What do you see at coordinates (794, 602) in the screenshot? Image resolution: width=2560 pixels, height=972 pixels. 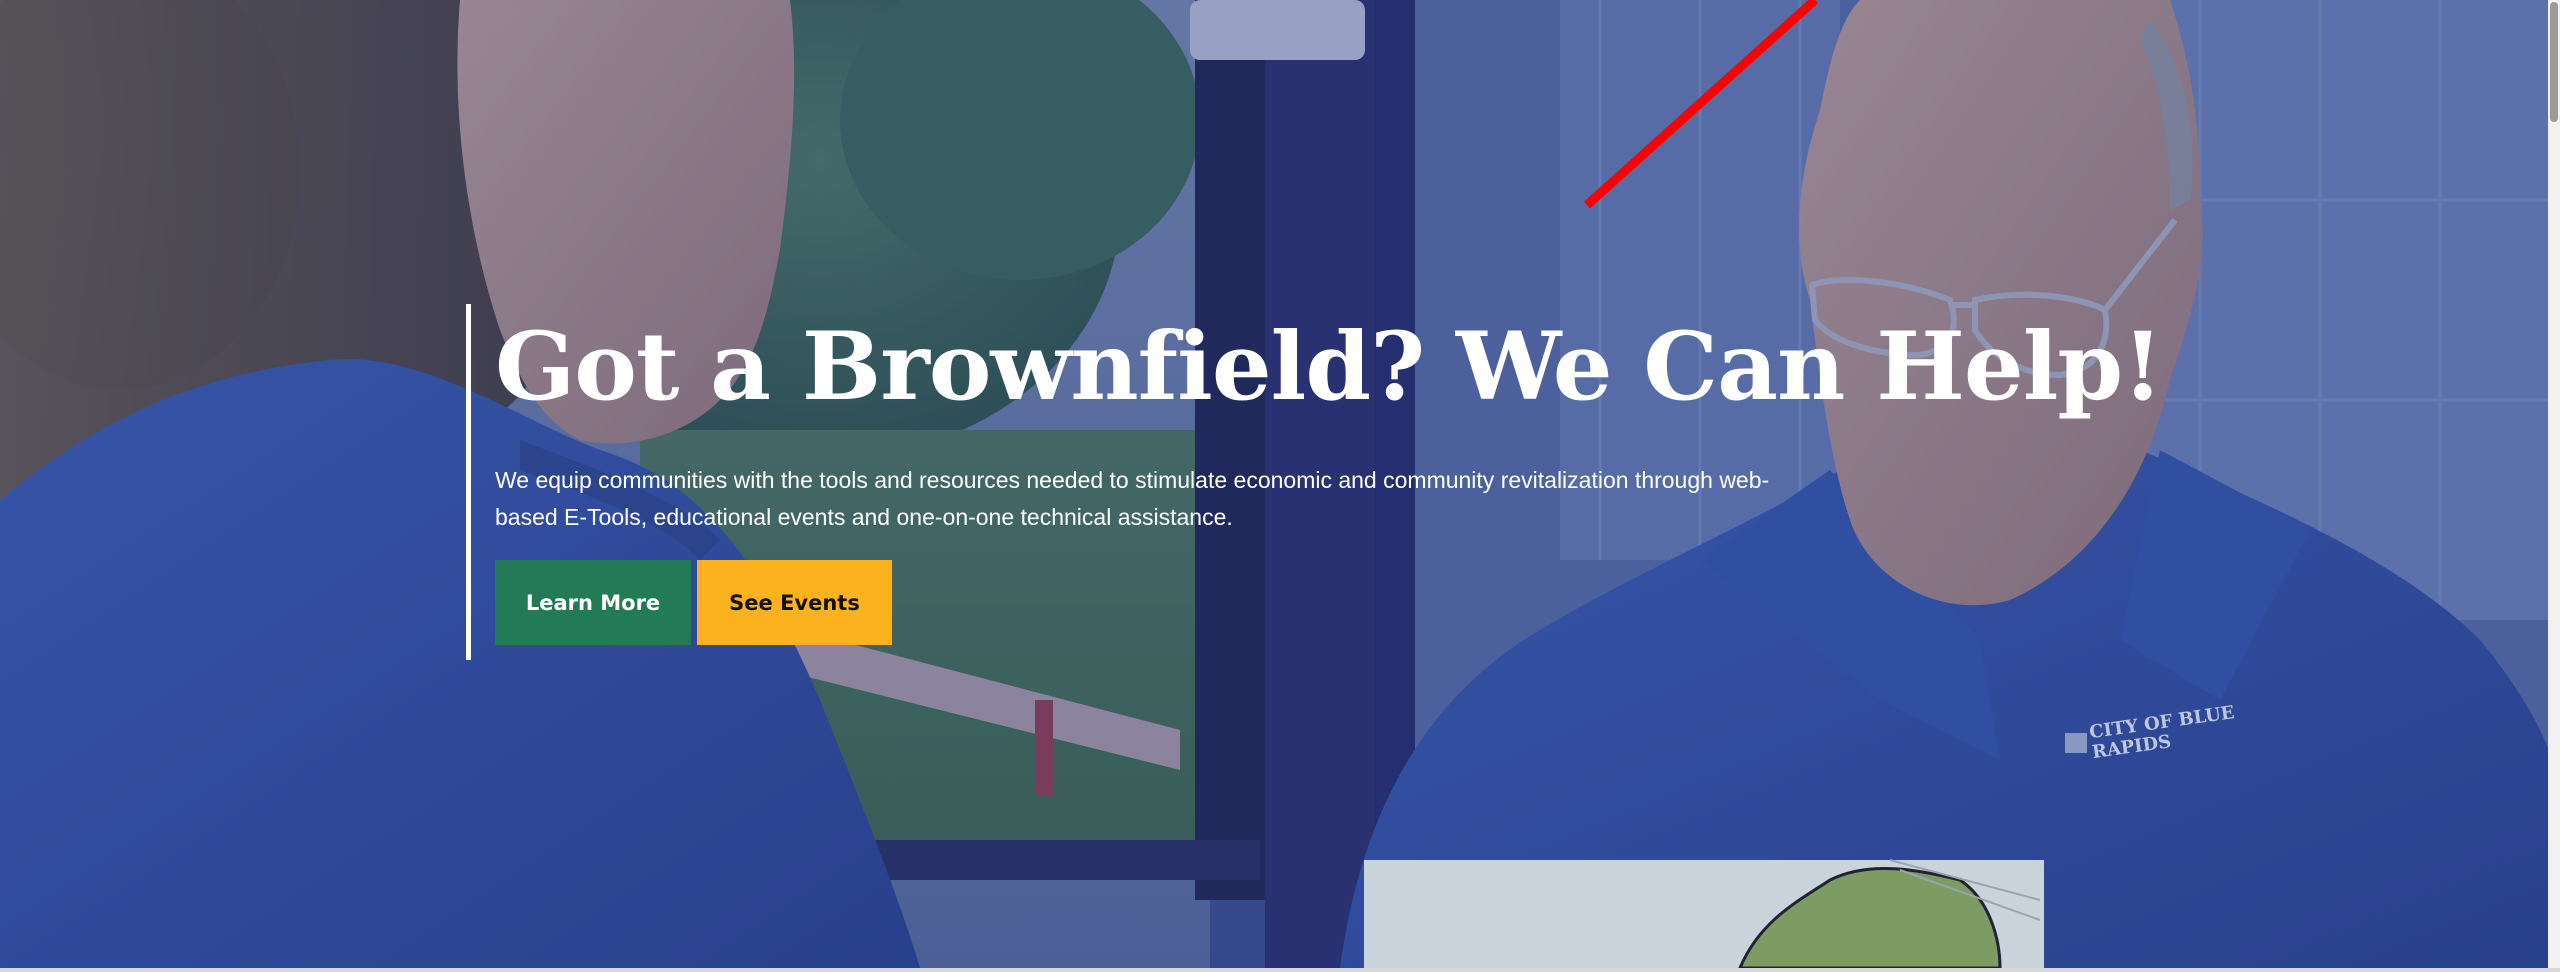 I see `see-events-button: See Events` at bounding box center [794, 602].